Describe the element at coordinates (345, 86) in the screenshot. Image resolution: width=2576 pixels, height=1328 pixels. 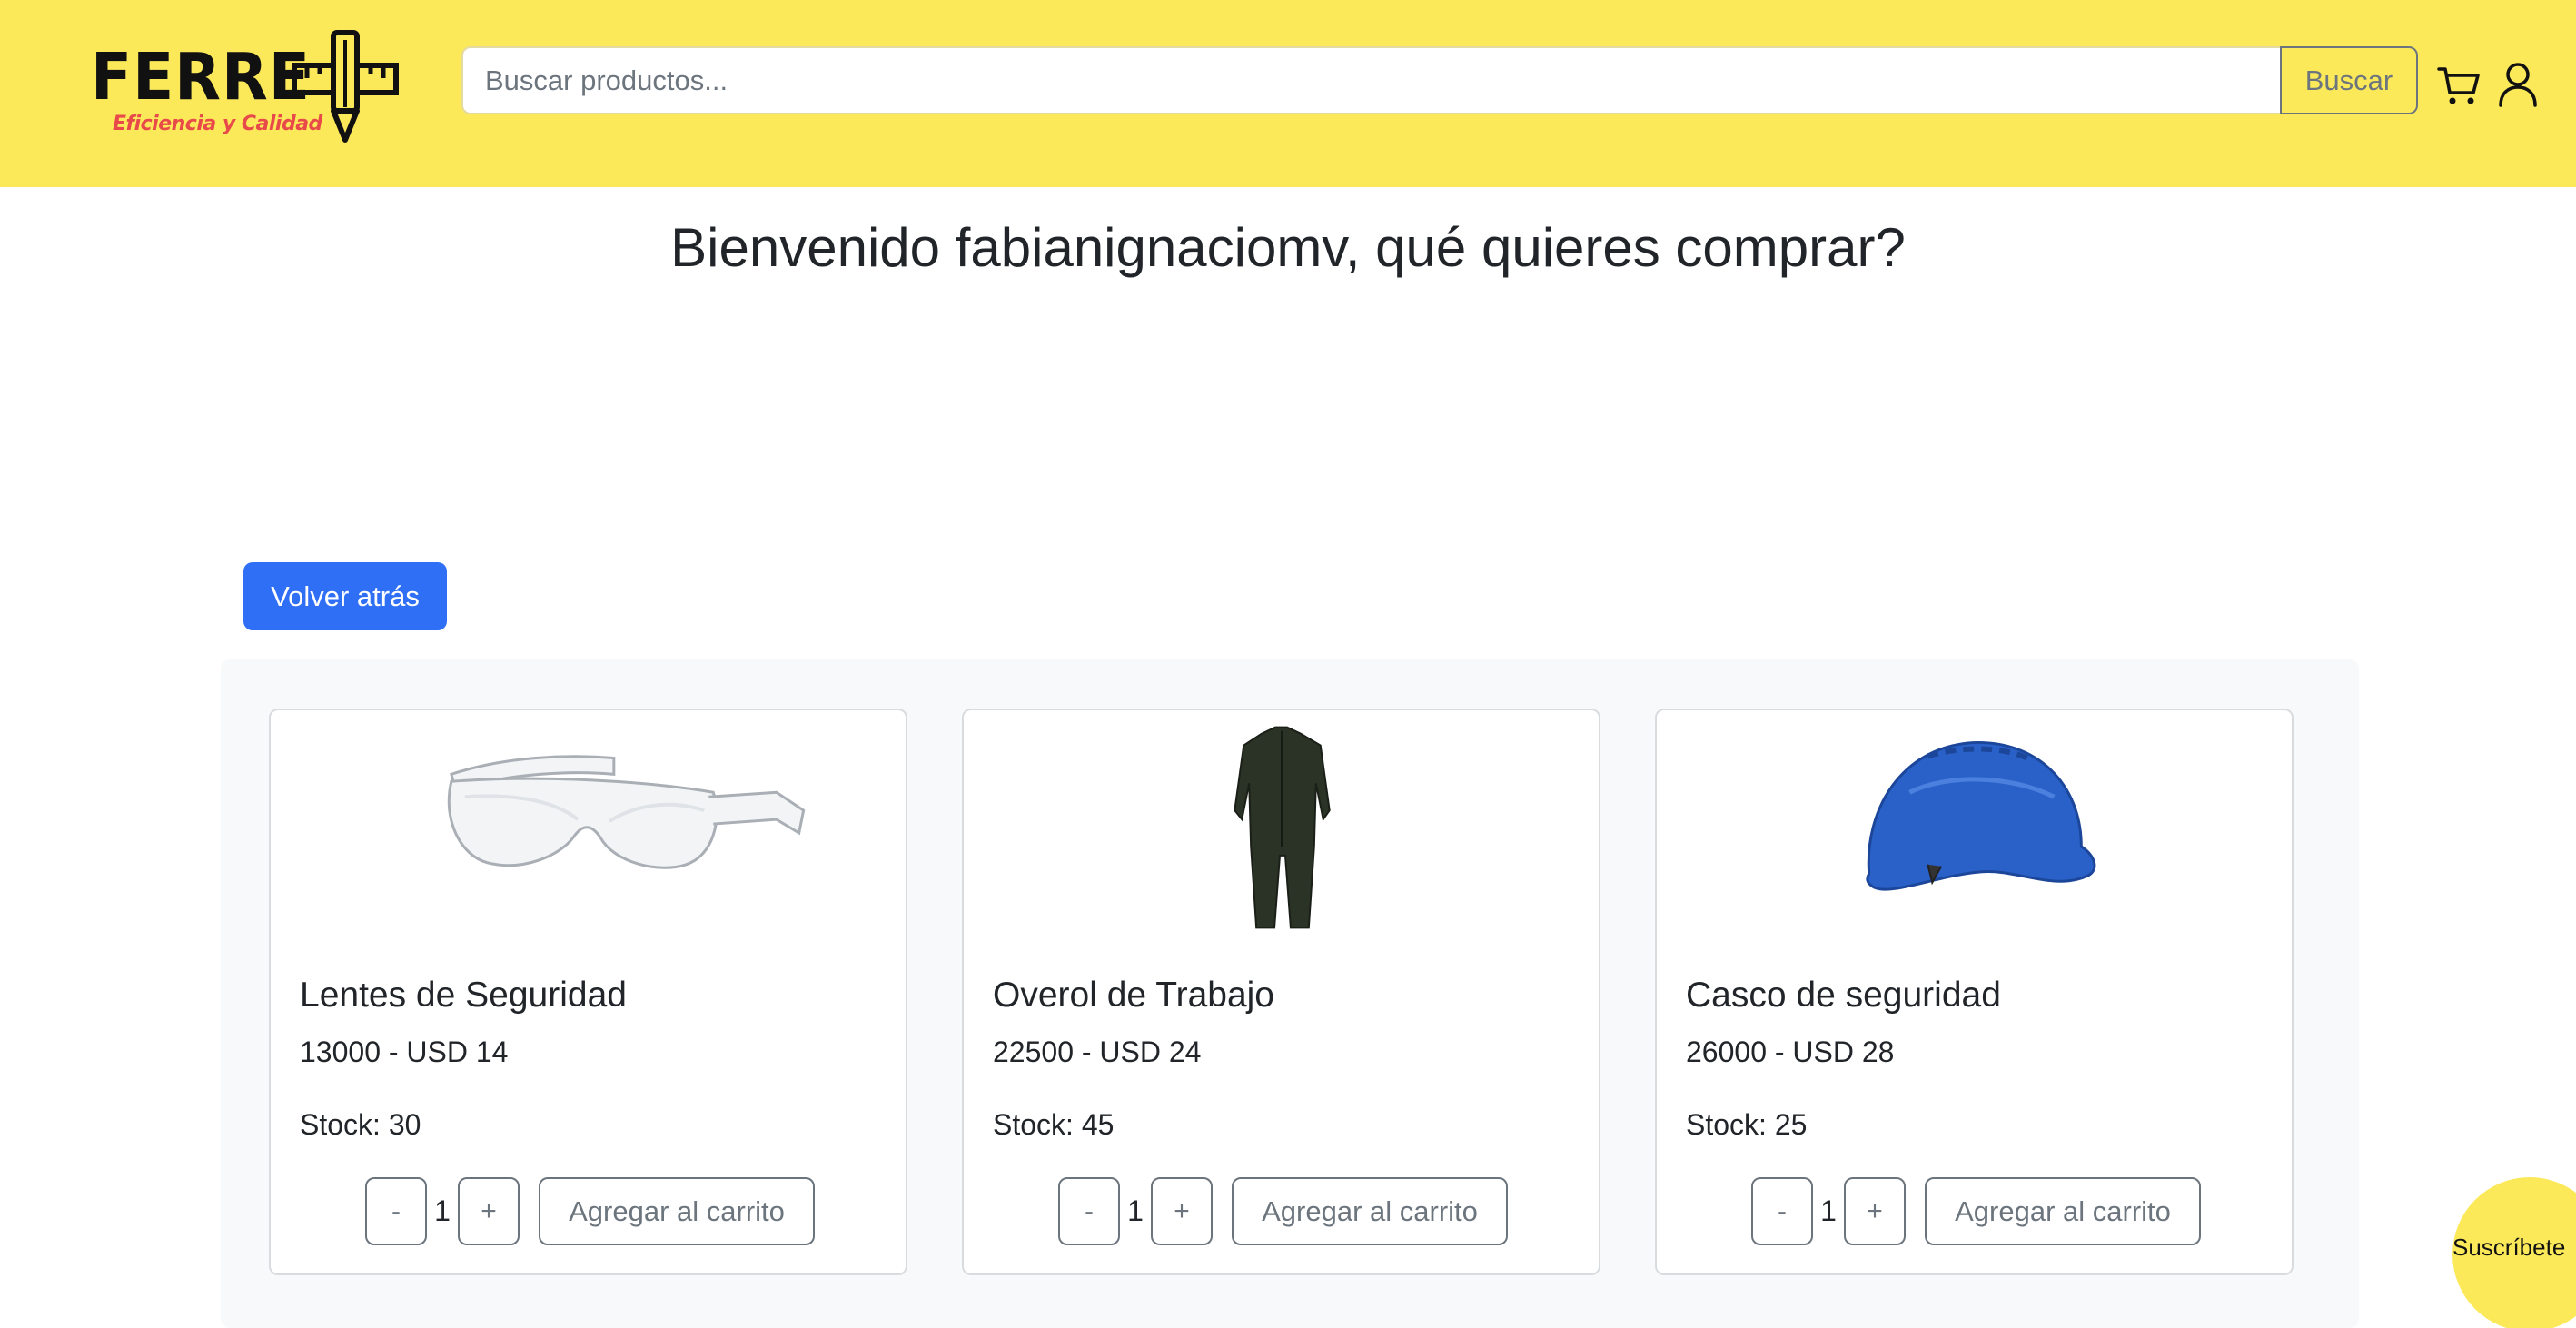
I see `ruler-pencil-icon` at that location.